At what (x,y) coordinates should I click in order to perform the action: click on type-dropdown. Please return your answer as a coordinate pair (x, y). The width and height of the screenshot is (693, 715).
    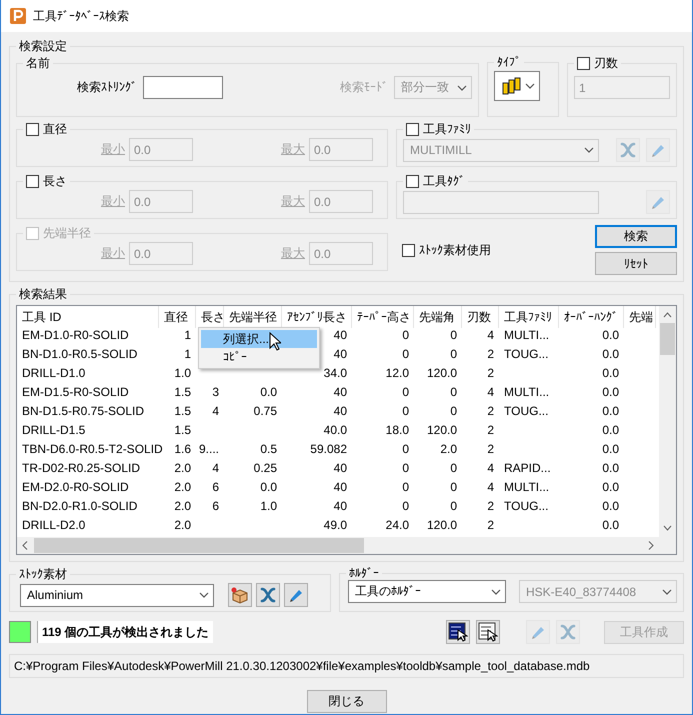
    Looking at the image, I should click on (517, 86).